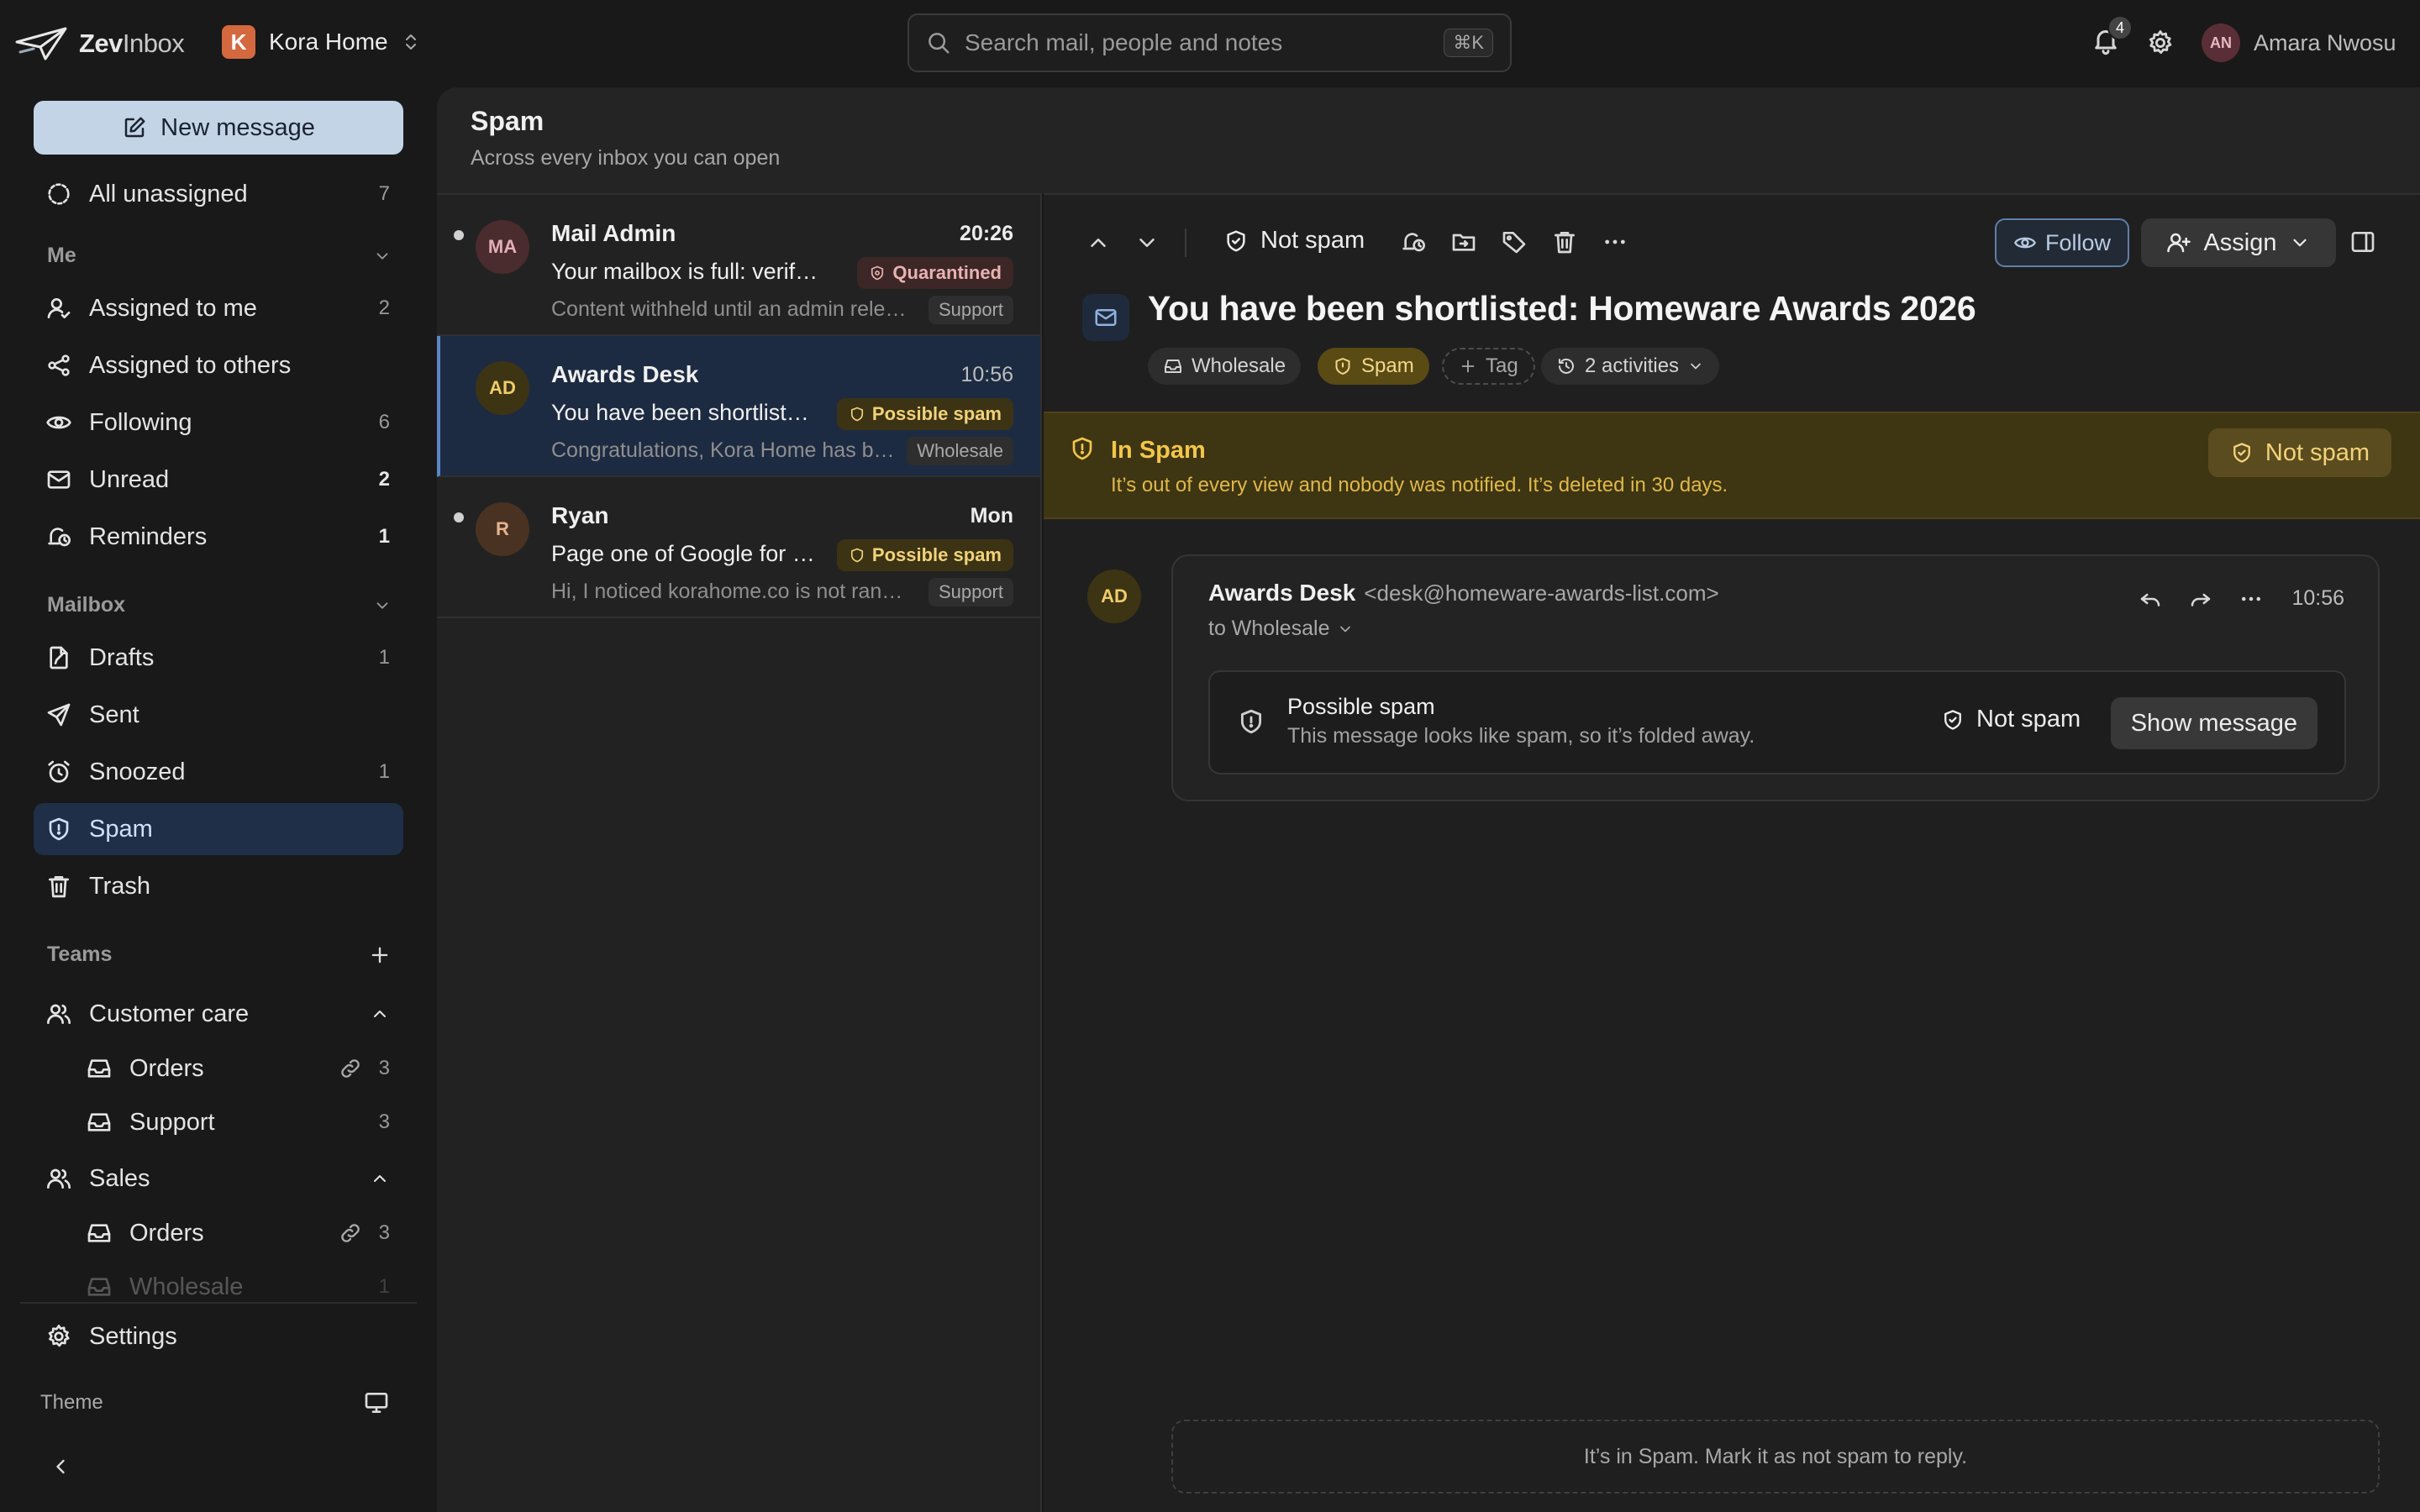 This screenshot has width=2420, height=1512. What do you see at coordinates (218, 537) in the screenshot?
I see `sidebar-item-reminders: Reminders 1` at bounding box center [218, 537].